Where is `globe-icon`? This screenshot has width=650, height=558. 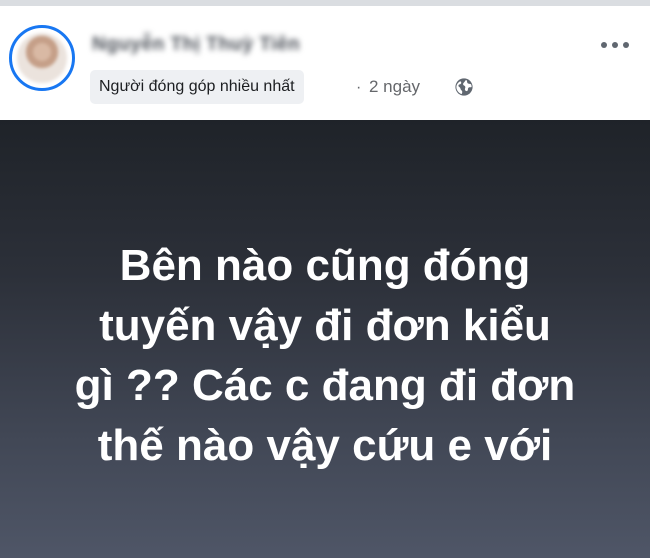 globe-icon is located at coordinates (464, 87).